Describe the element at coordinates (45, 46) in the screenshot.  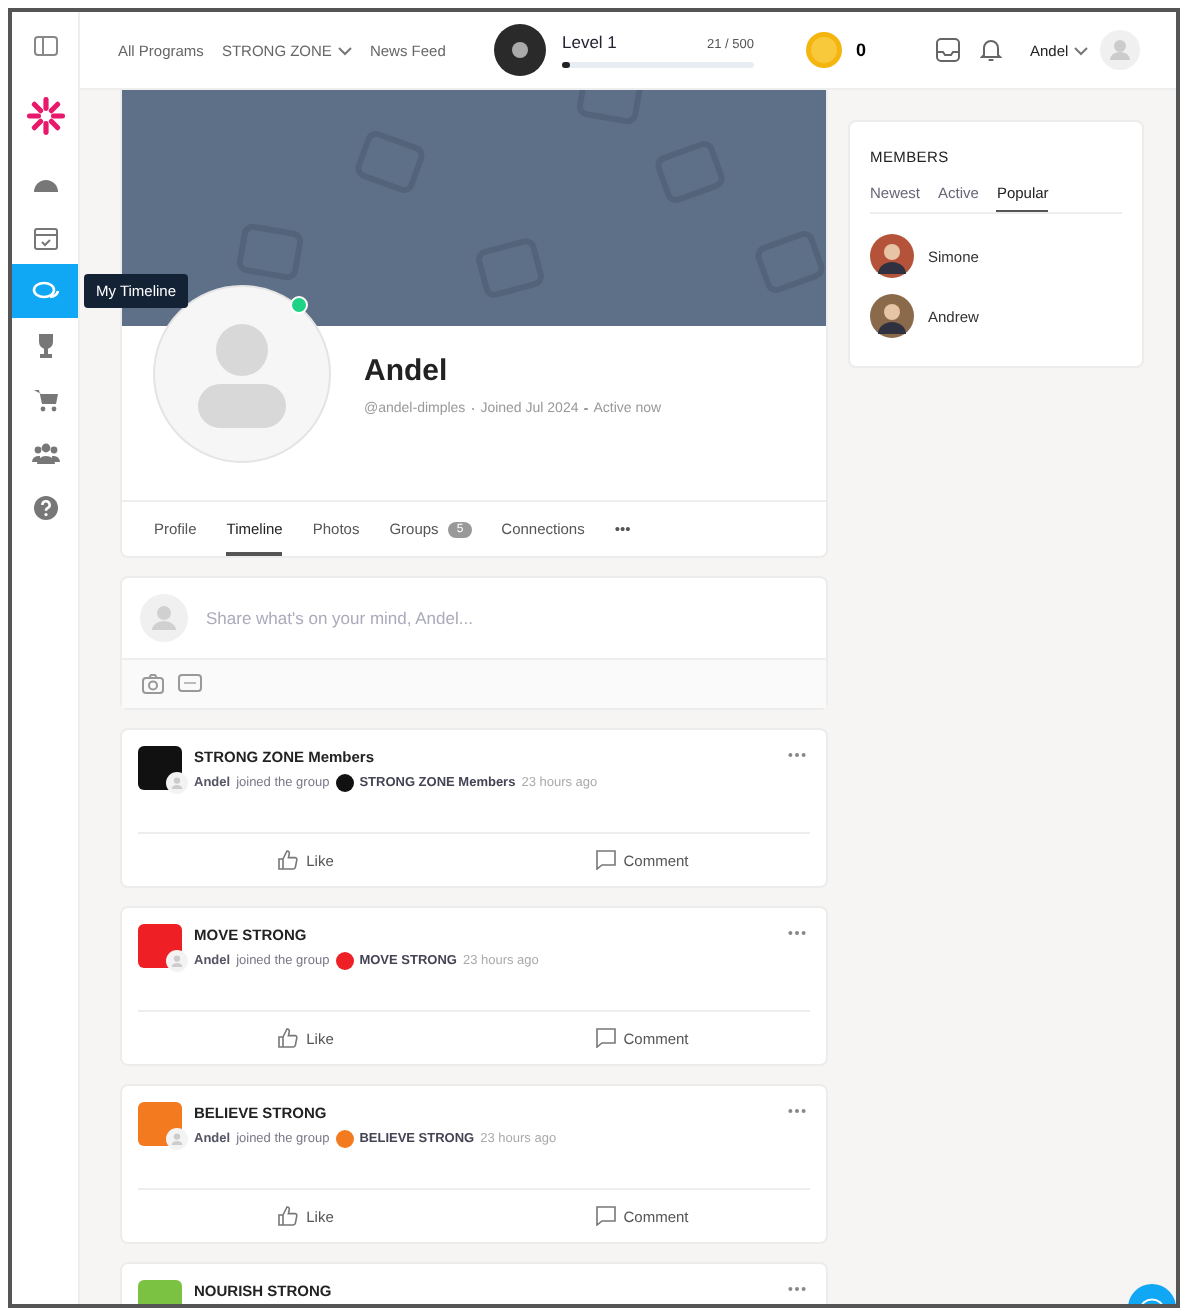
I see `sidebar-toggle-icon` at that location.